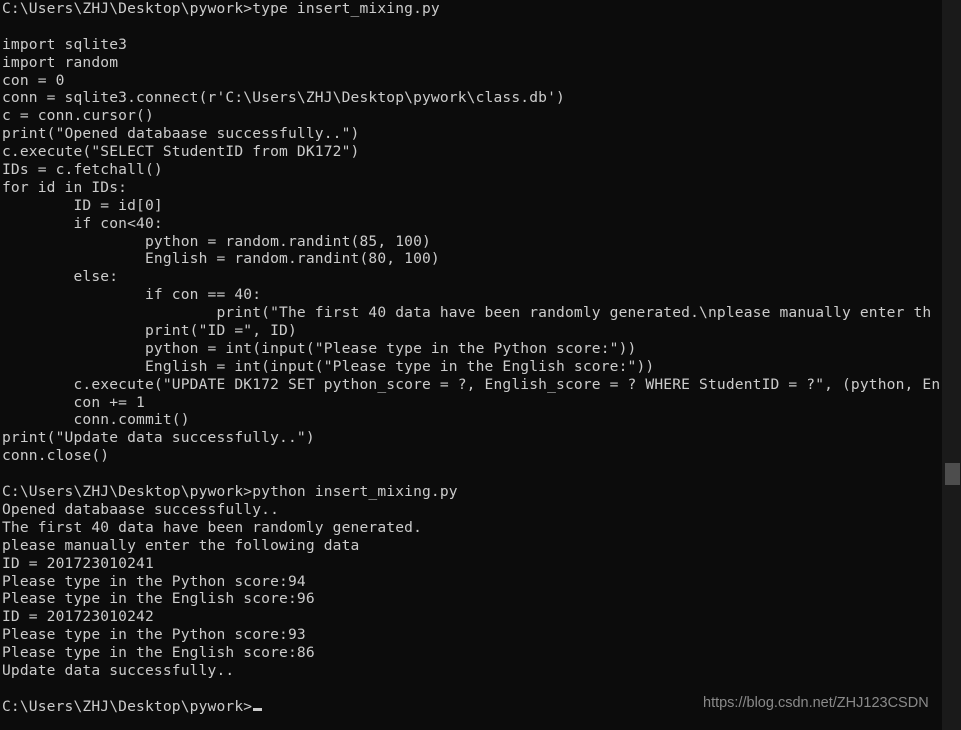  Describe the element at coordinates (60, 277) in the screenshot. I see `console-line: else:` at that location.